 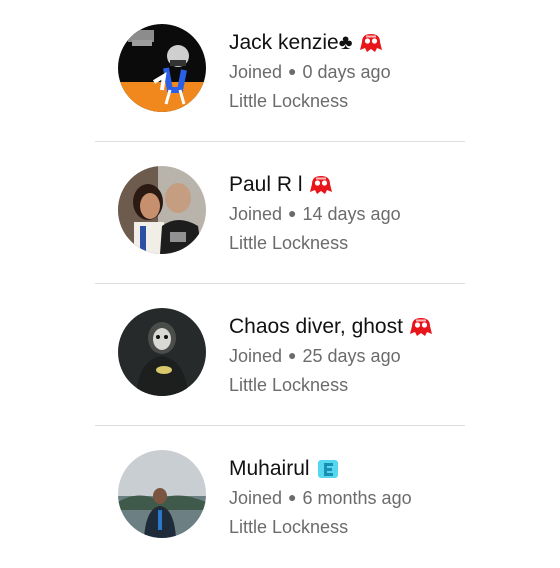 I want to click on join-info: Joined ● 0 days ago, so click(x=310, y=72).